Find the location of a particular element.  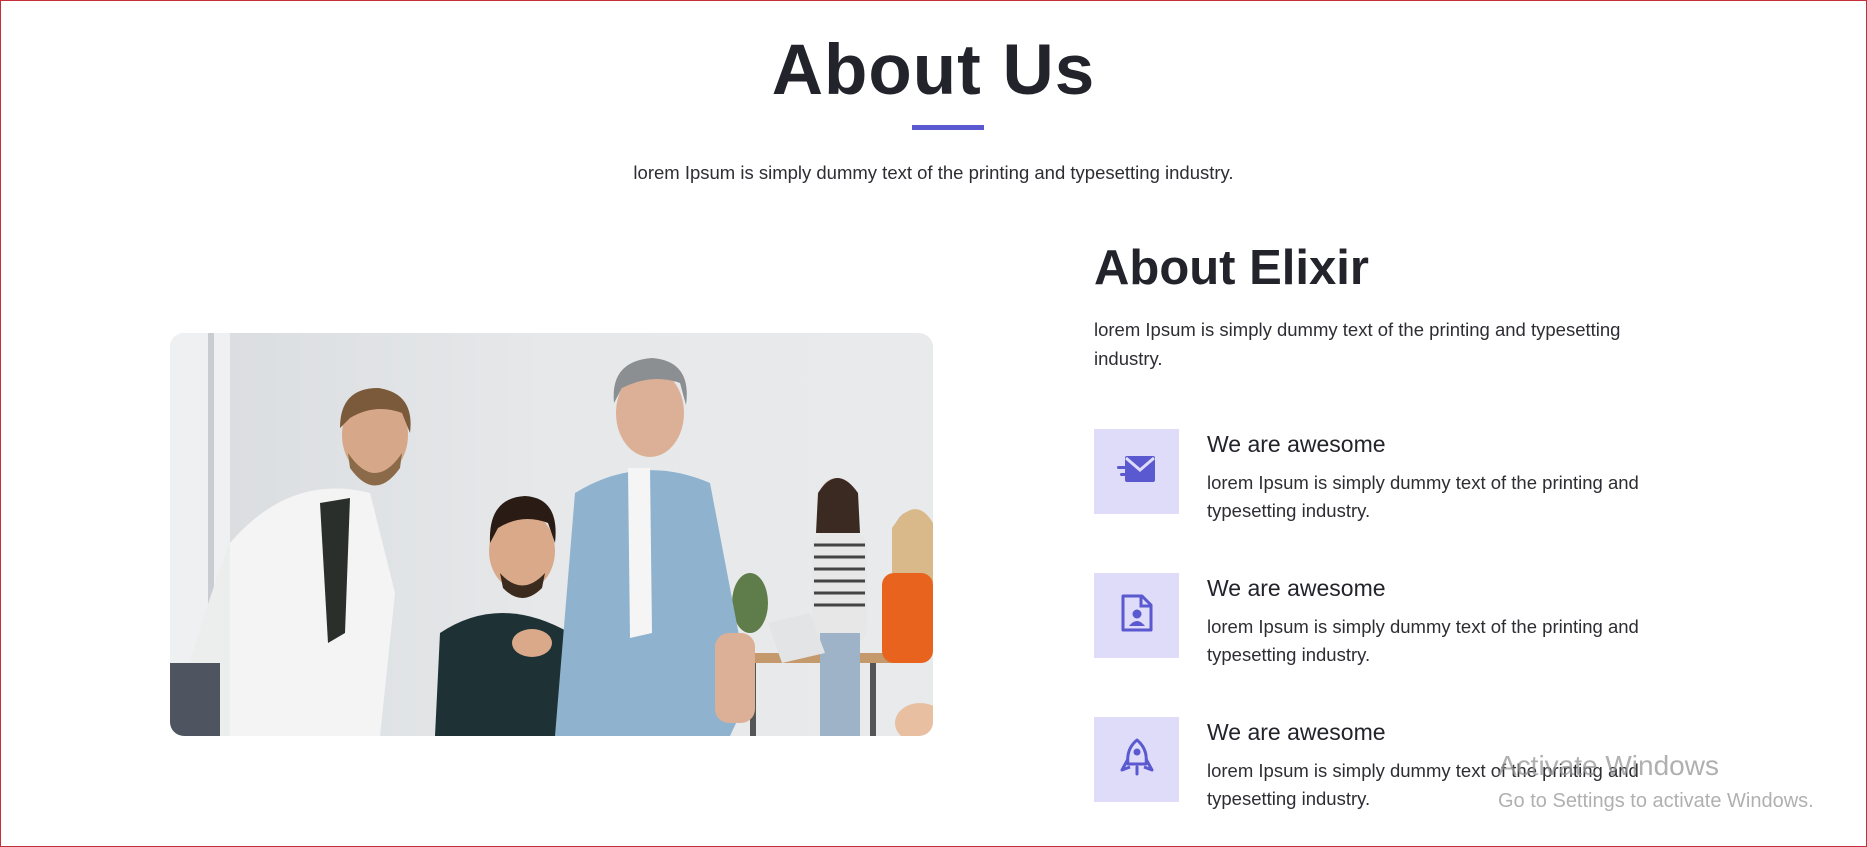

watermark-subtitle: Go to Settings to activate Windows. is located at coordinates (1656, 801).